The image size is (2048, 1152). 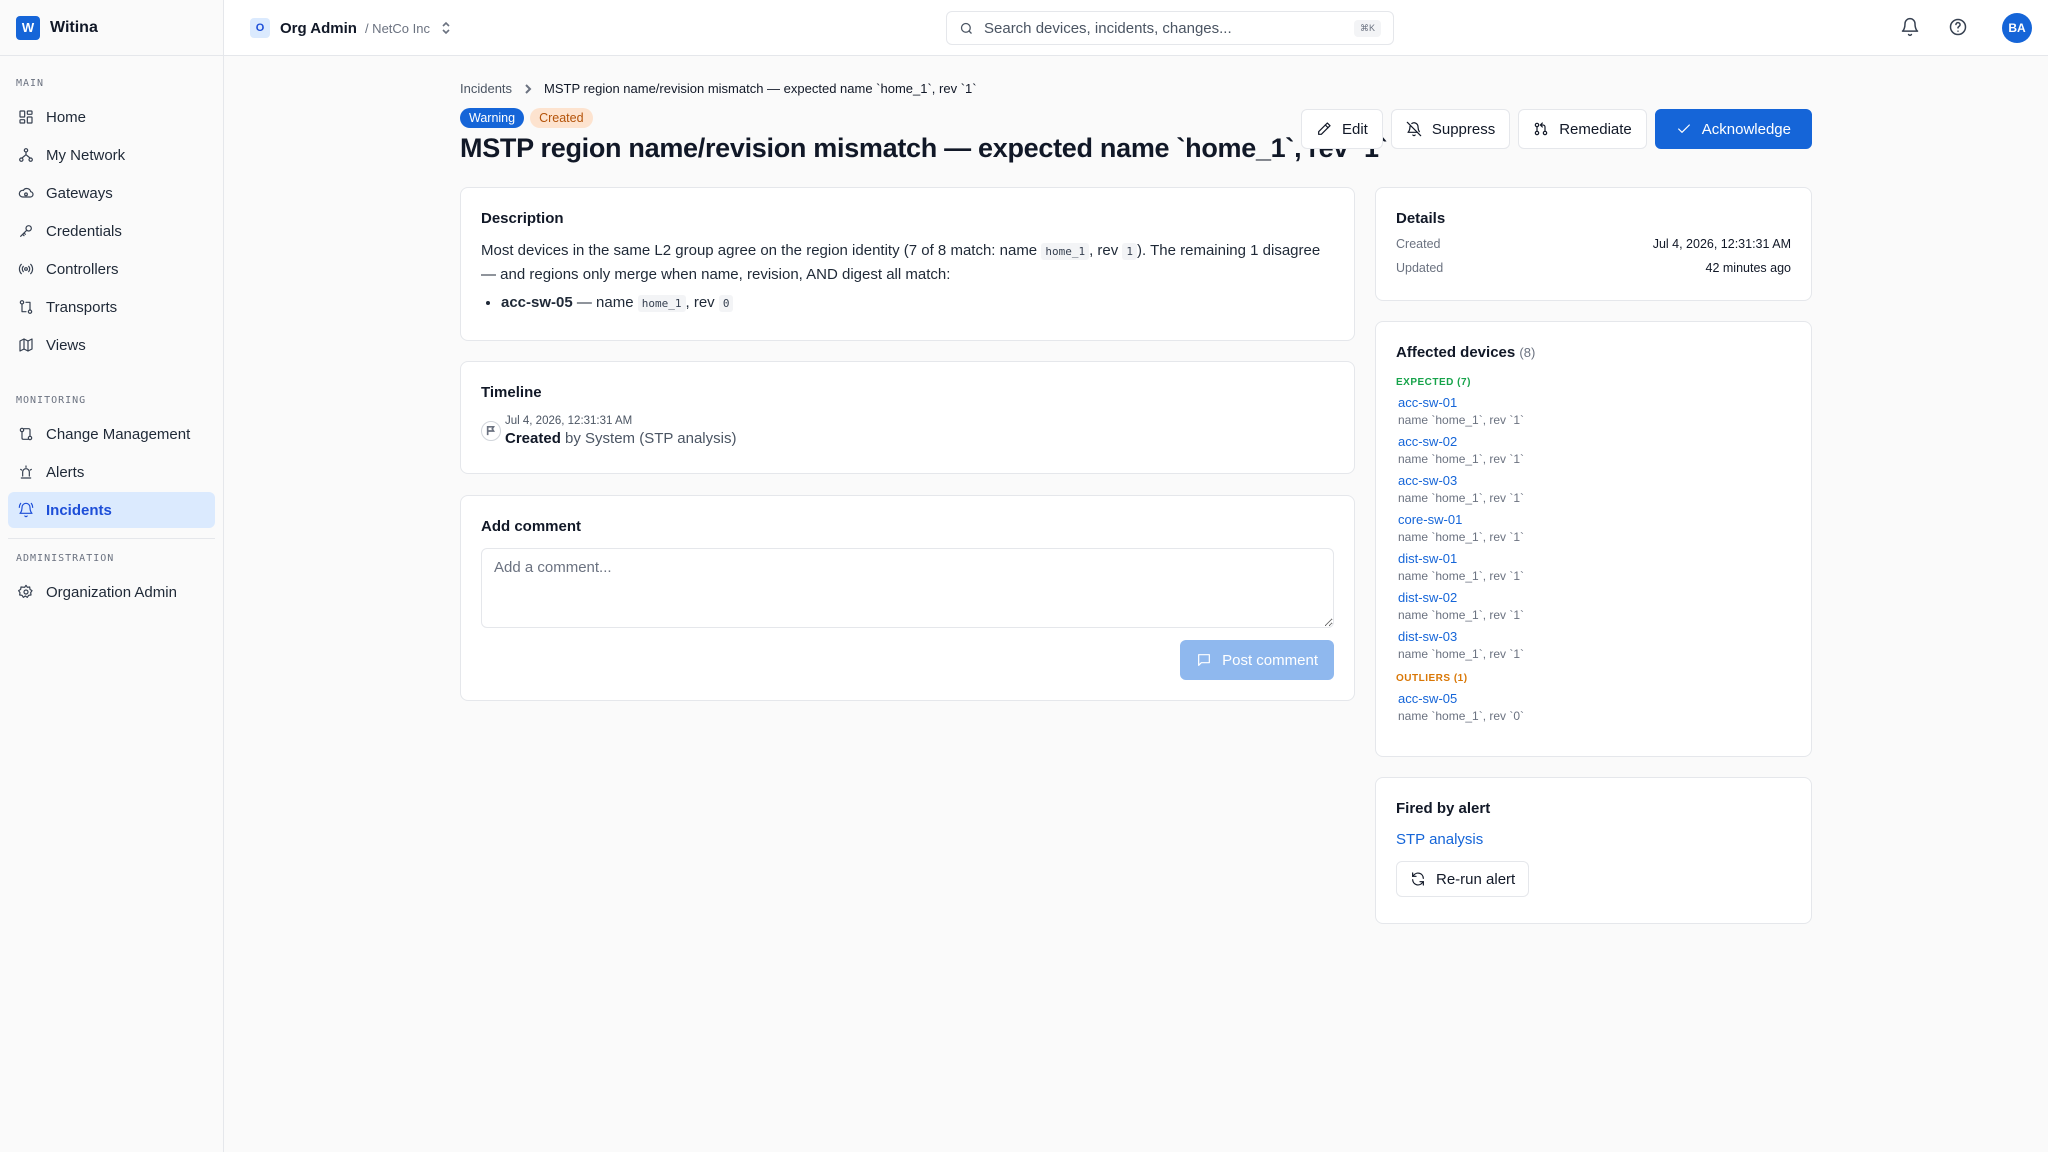 What do you see at coordinates (79, 510) in the screenshot?
I see `sidebar-item-label: Incidents` at bounding box center [79, 510].